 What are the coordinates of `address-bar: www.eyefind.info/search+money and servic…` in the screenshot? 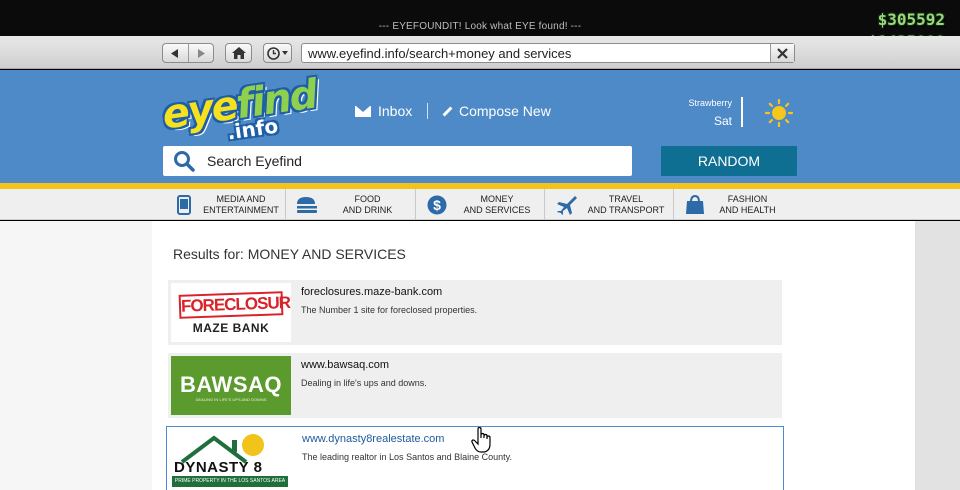 It's located at (548, 53).